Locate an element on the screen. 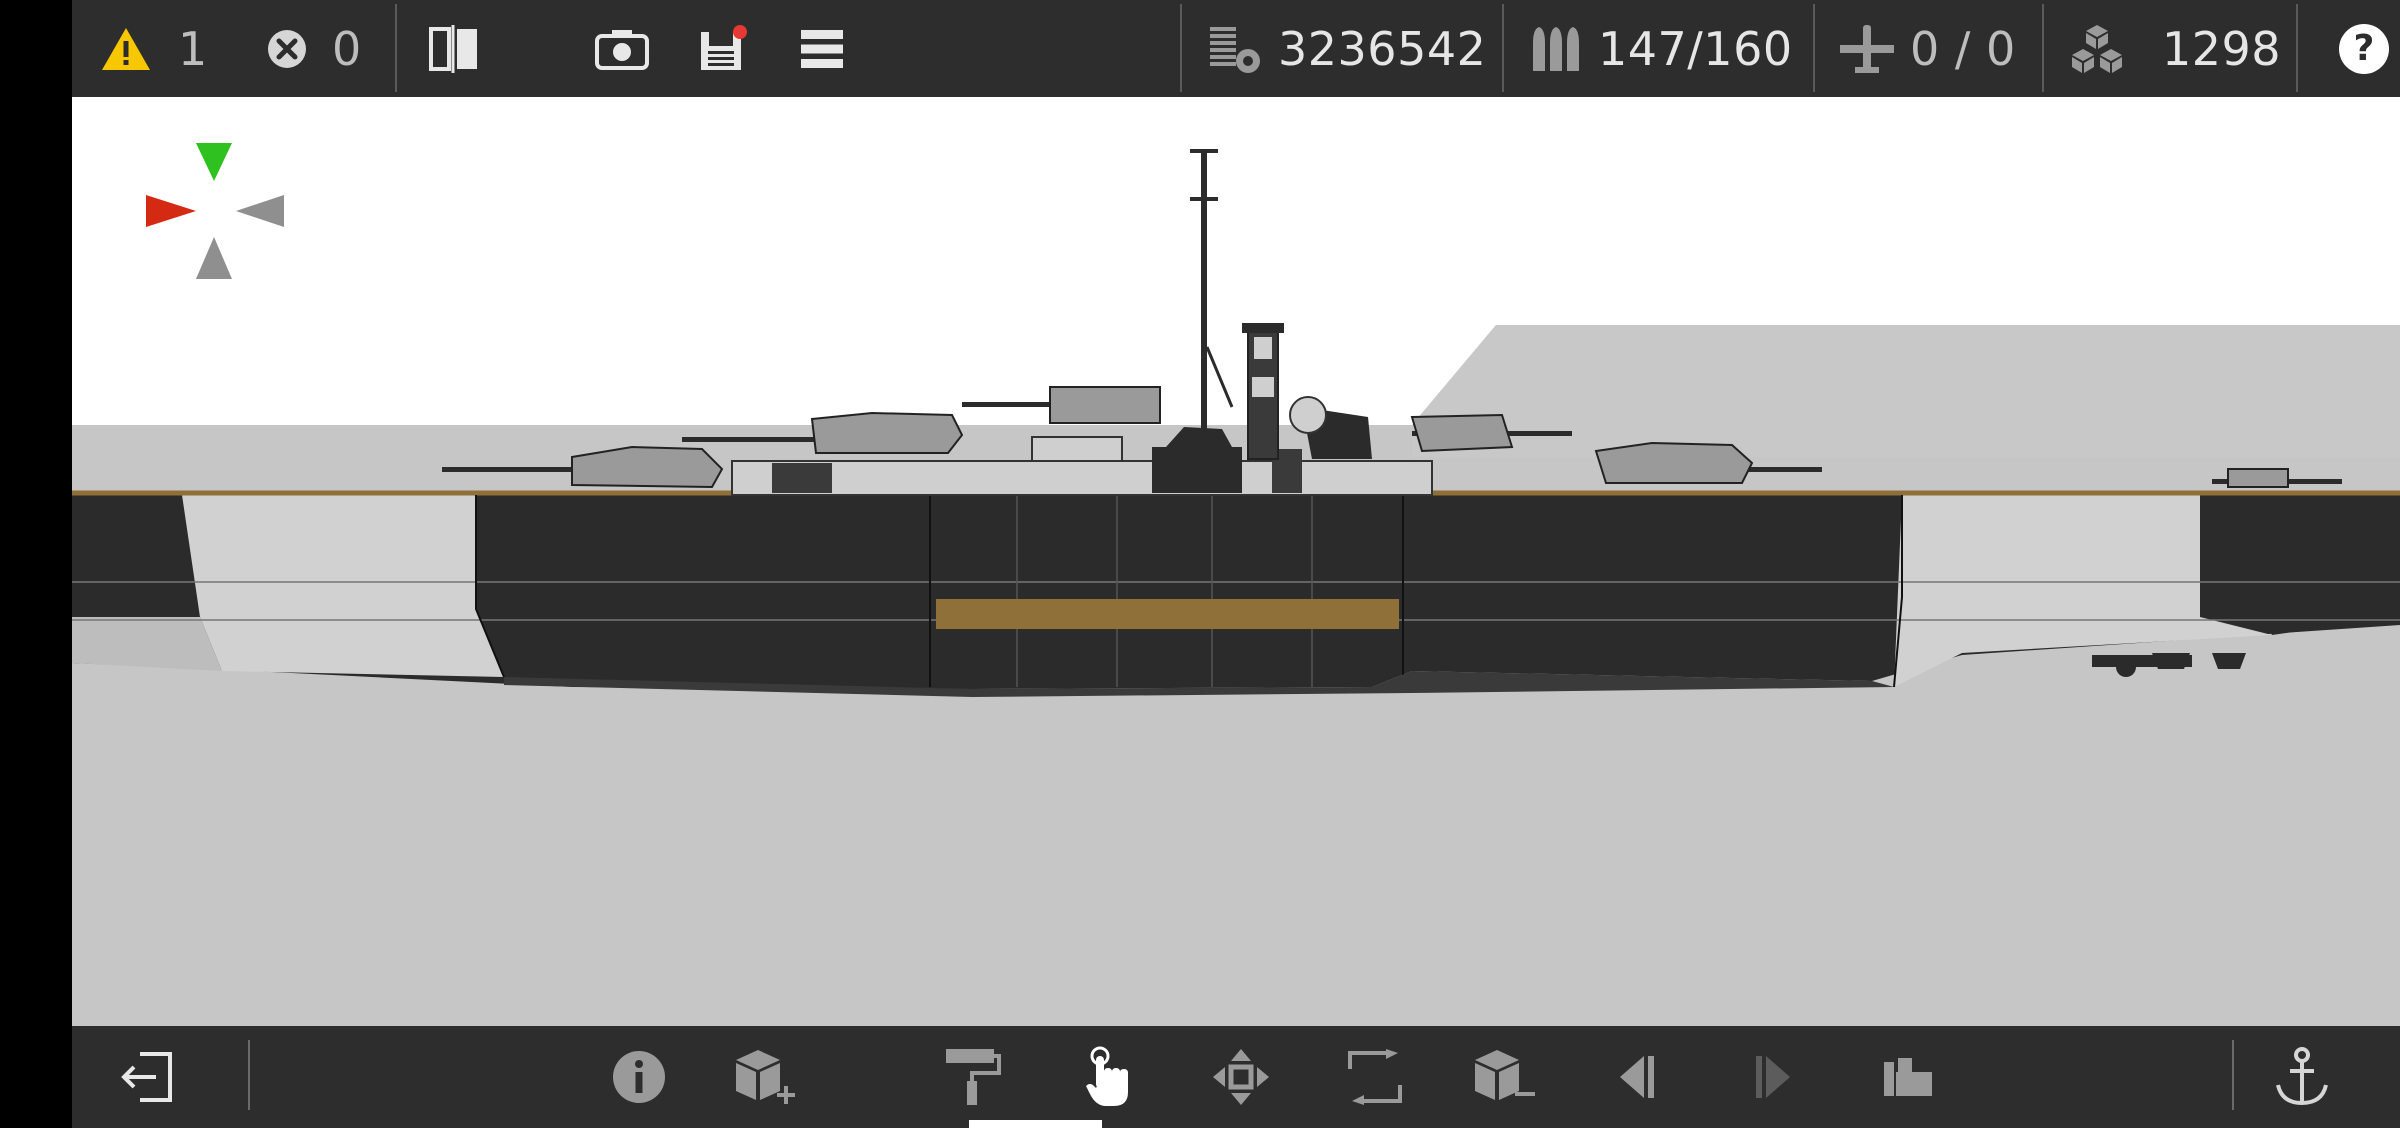 The image size is (2400, 1128). cost-stat: 3236542 is located at coordinates (1347, 48).